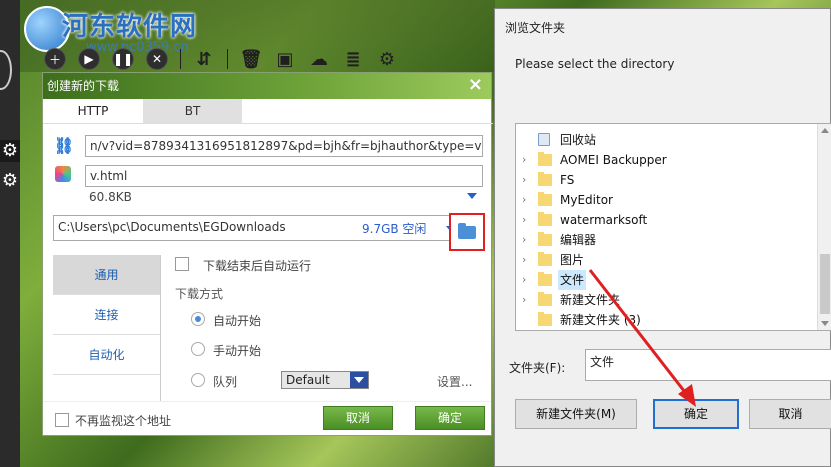 The height and width of the screenshot is (467, 831). What do you see at coordinates (237, 351) in the screenshot?
I see `manual-start-label: 手动开始` at bounding box center [237, 351].